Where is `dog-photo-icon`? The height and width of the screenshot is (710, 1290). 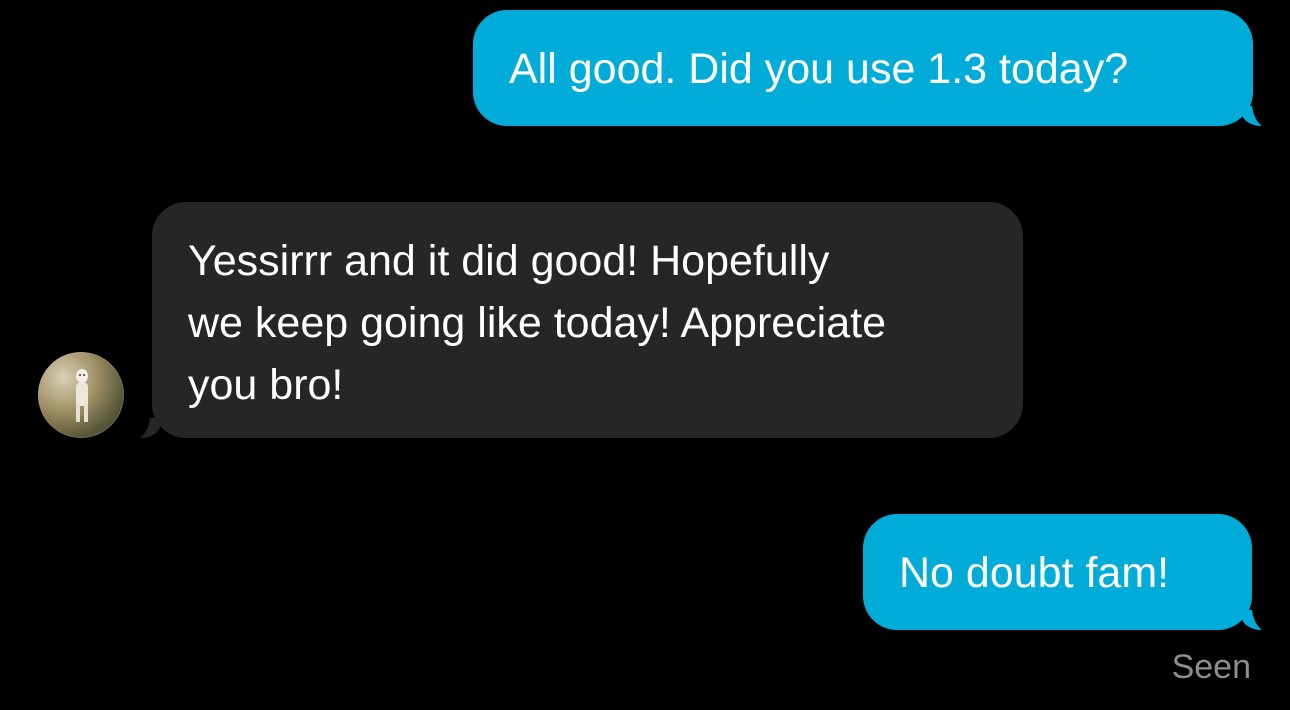 dog-photo-icon is located at coordinates (82, 395).